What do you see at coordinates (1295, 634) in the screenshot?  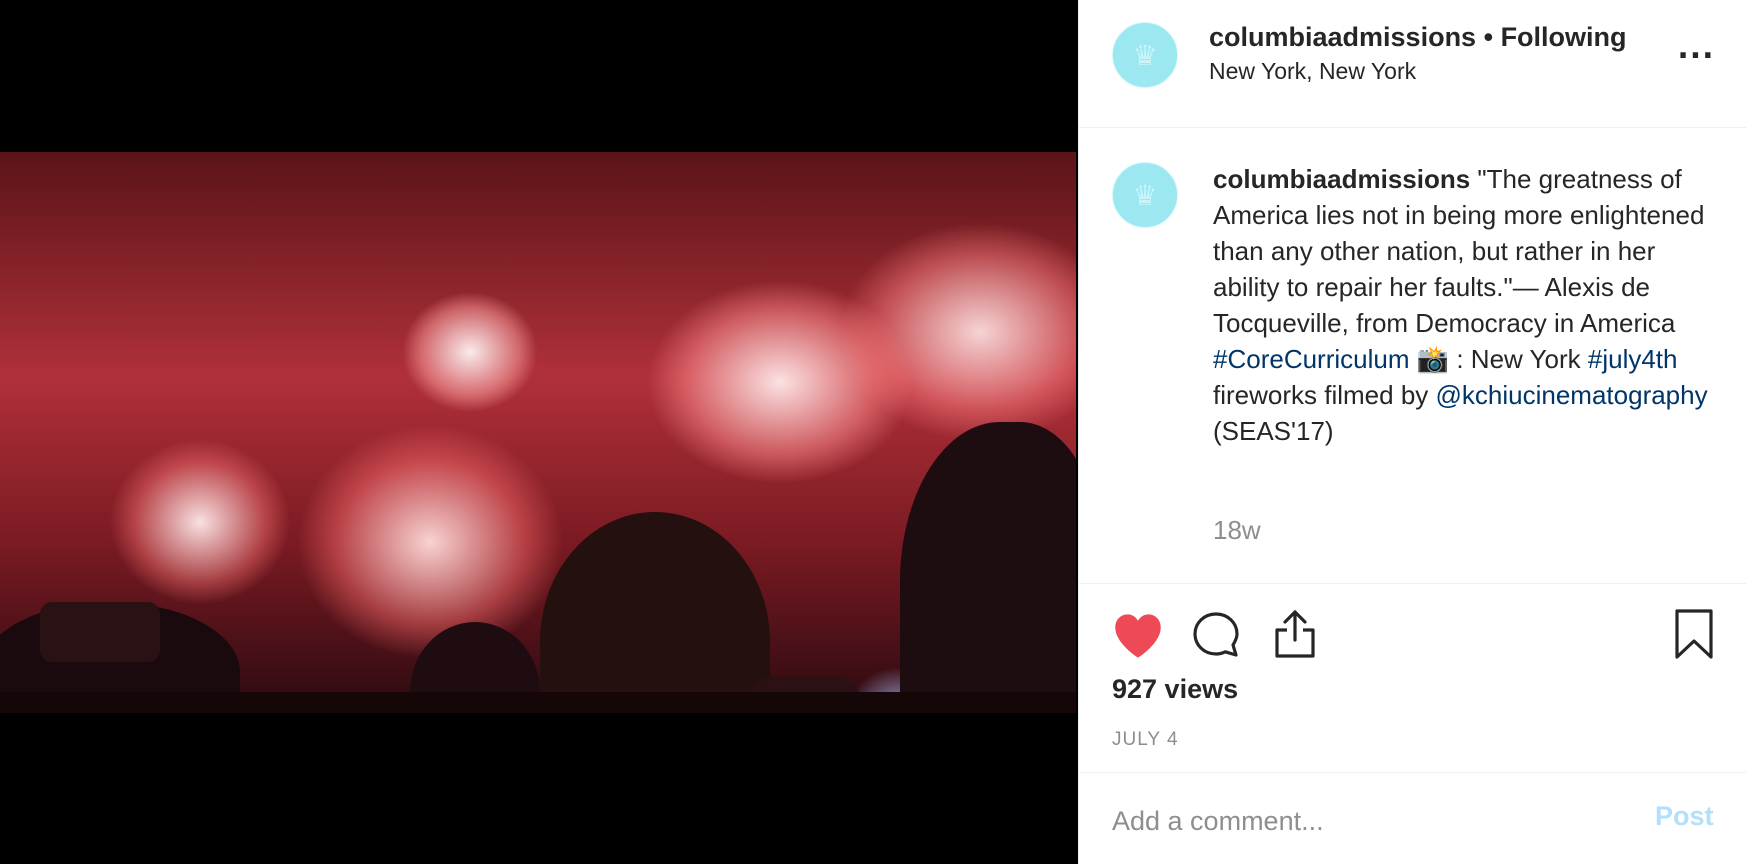 I see `share-icon` at bounding box center [1295, 634].